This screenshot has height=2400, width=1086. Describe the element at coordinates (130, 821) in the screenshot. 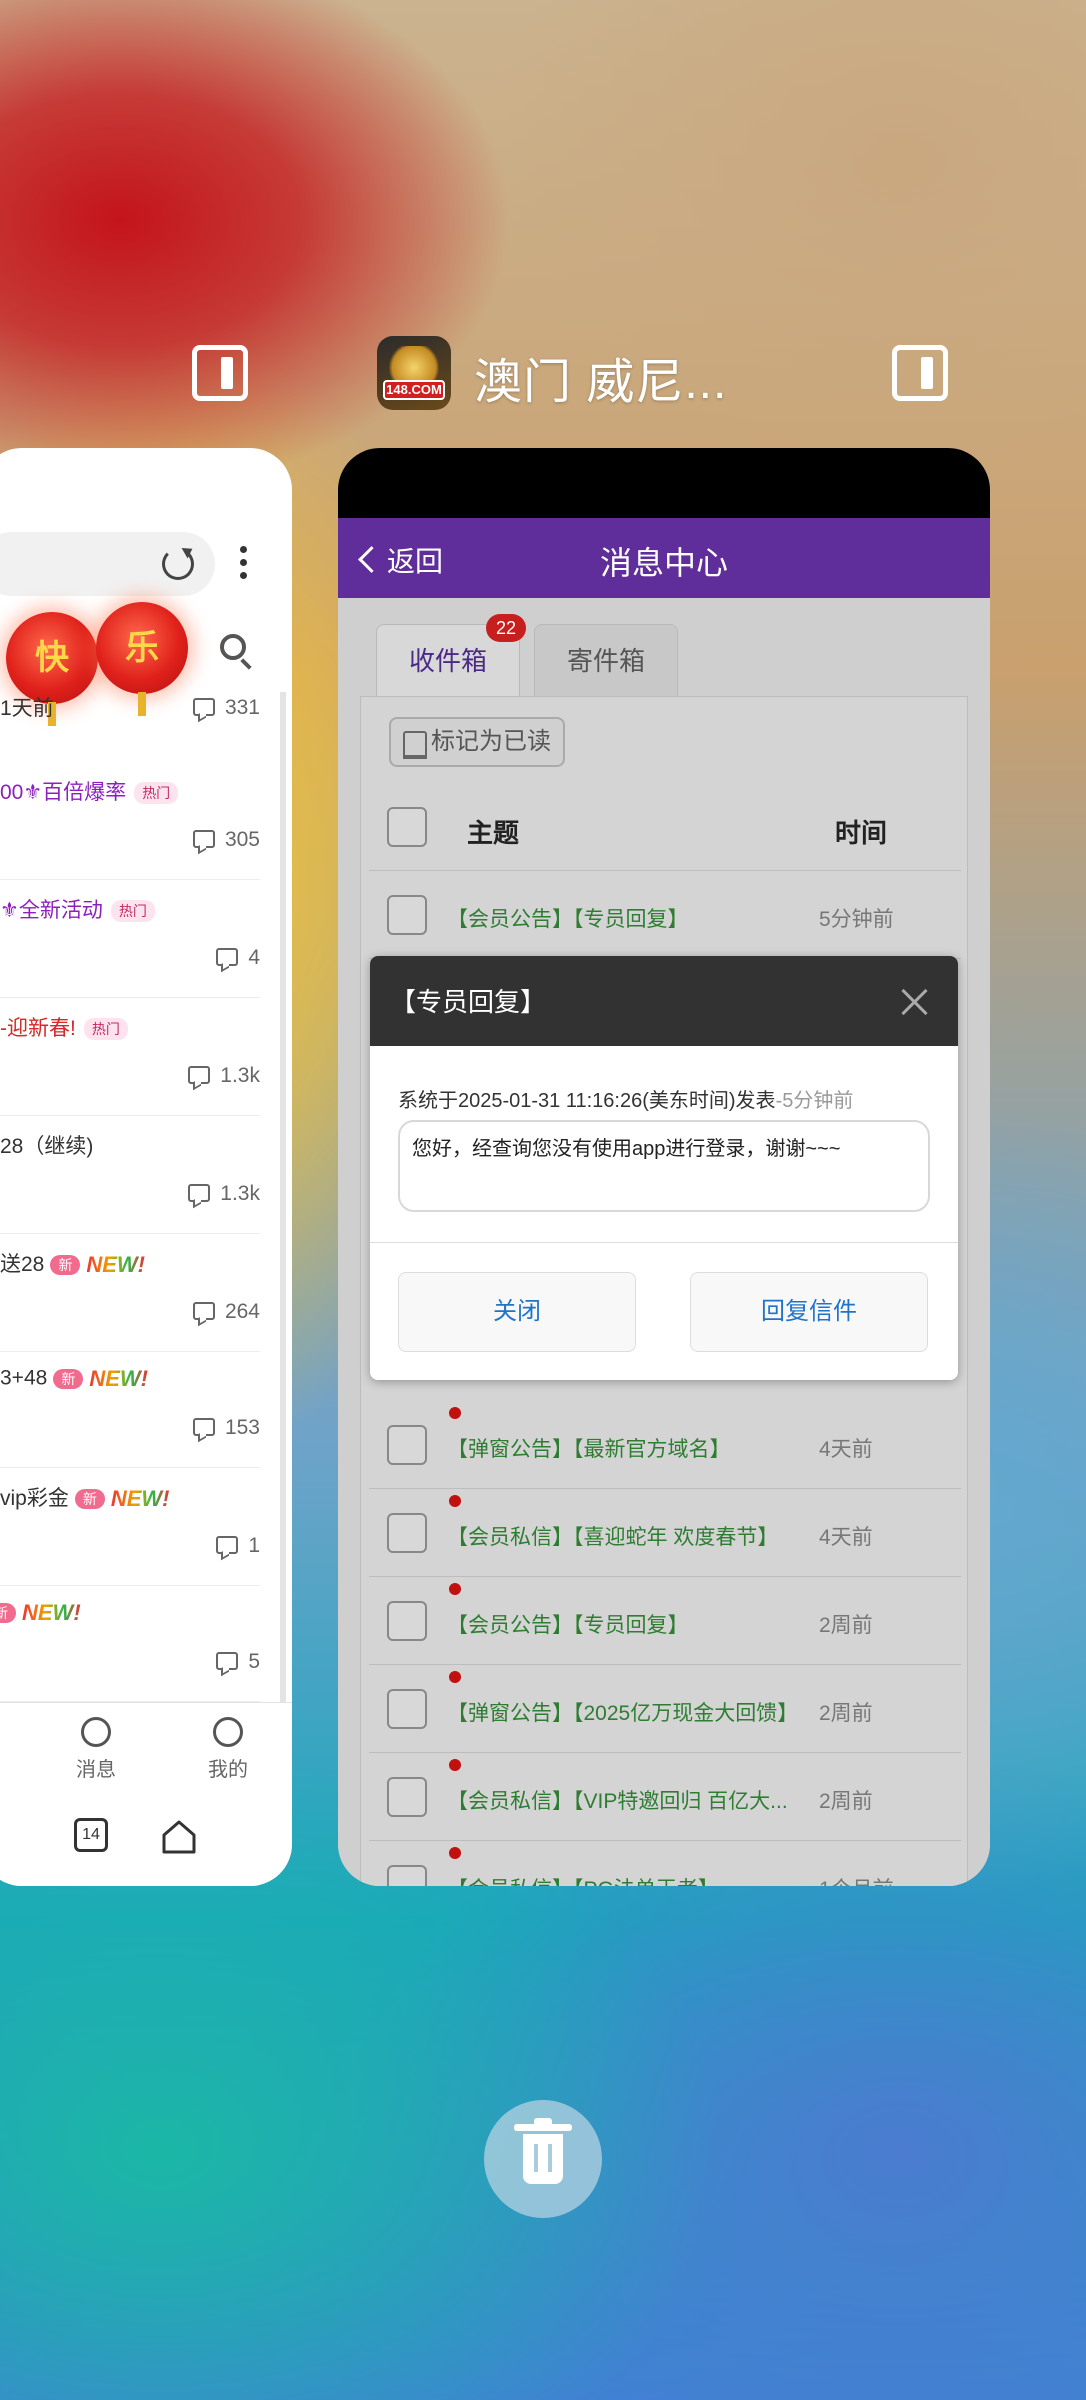

I see `list-item: 00⚜百倍爆率 热门 305` at that location.